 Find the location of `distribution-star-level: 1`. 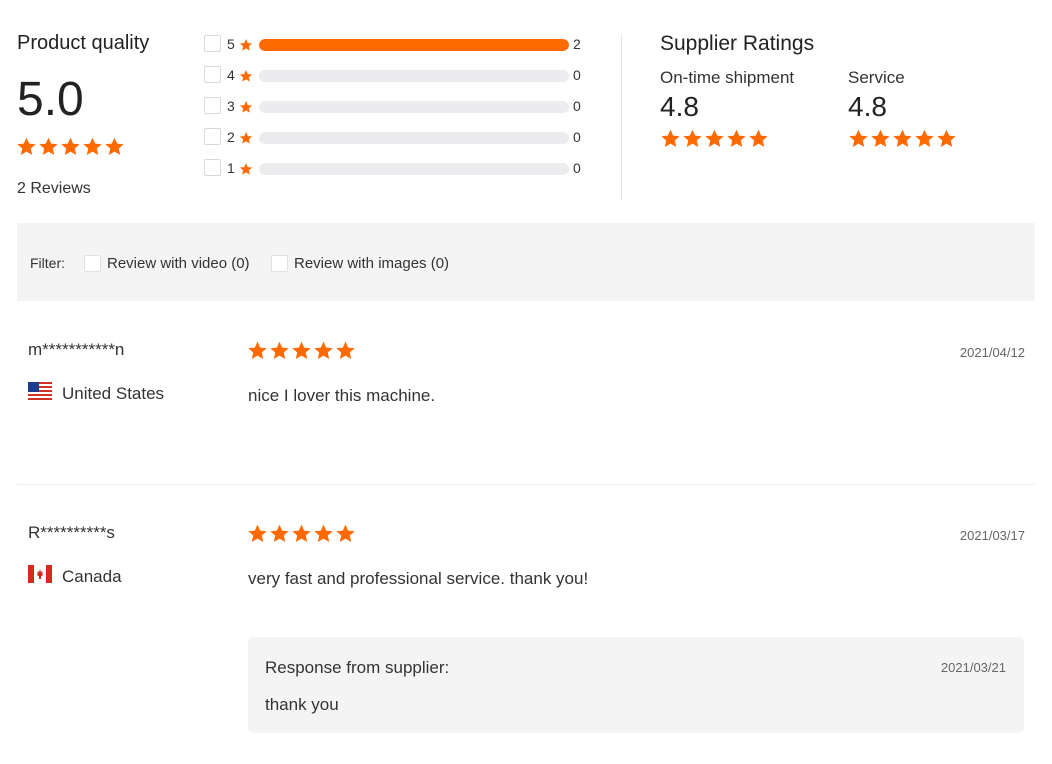

distribution-star-level: 1 is located at coordinates (231, 168).